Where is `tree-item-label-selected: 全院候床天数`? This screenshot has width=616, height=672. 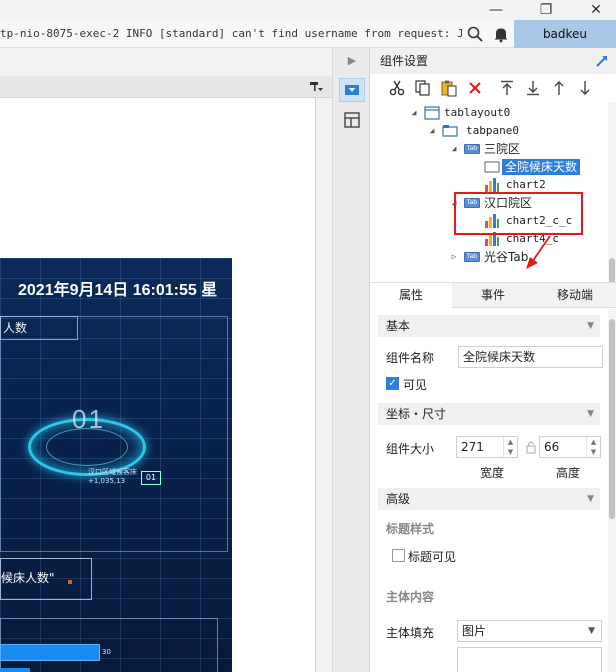 tree-item-label-selected: 全院候床天数 is located at coordinates (541, 167).